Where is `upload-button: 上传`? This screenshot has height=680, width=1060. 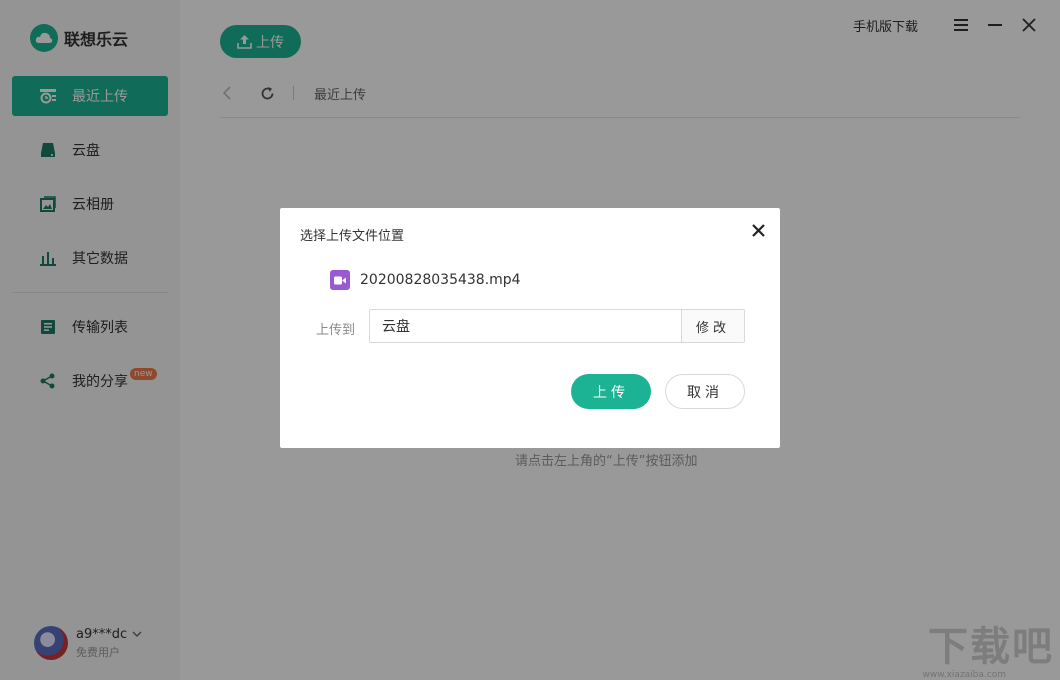
upload-button: 上传 is located at coordinates (611, 391).